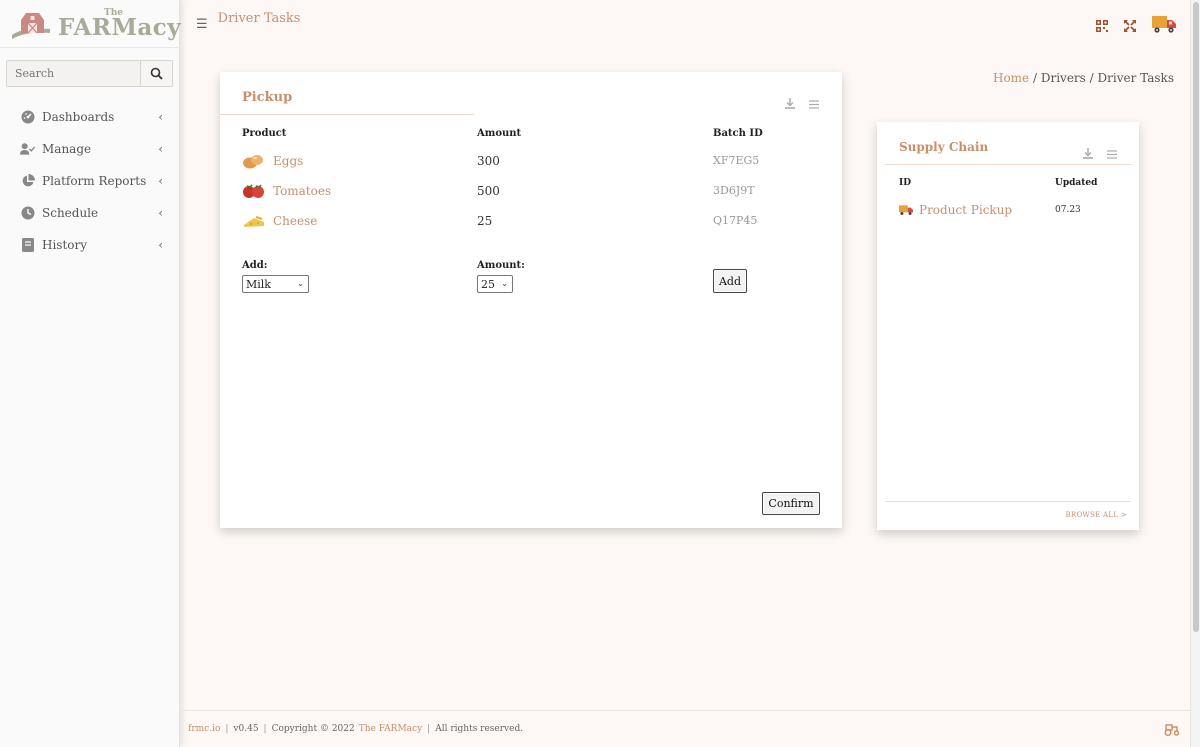  I want to click on supply-chain-card-title: Supply Chain, so click(944, 147).